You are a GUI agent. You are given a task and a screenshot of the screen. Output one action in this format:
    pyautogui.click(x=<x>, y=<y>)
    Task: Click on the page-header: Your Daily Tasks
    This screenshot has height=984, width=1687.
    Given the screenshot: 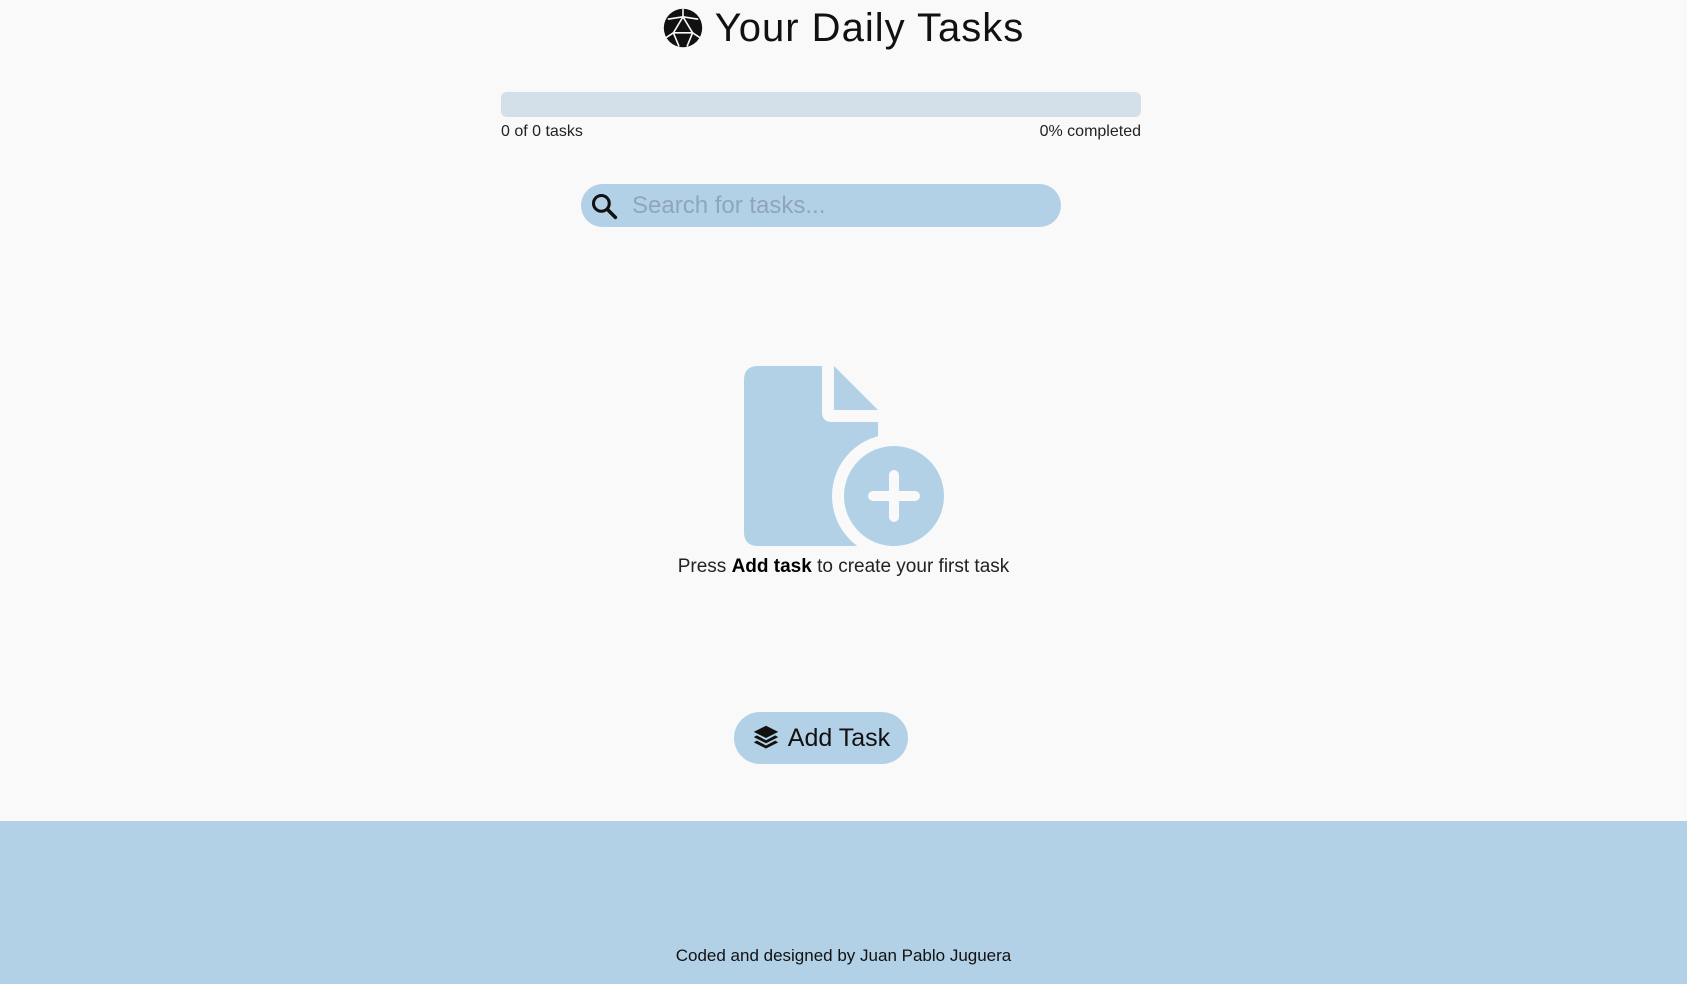 What is the action you would take?
    pyautogui.click(x=843, y=28)
    